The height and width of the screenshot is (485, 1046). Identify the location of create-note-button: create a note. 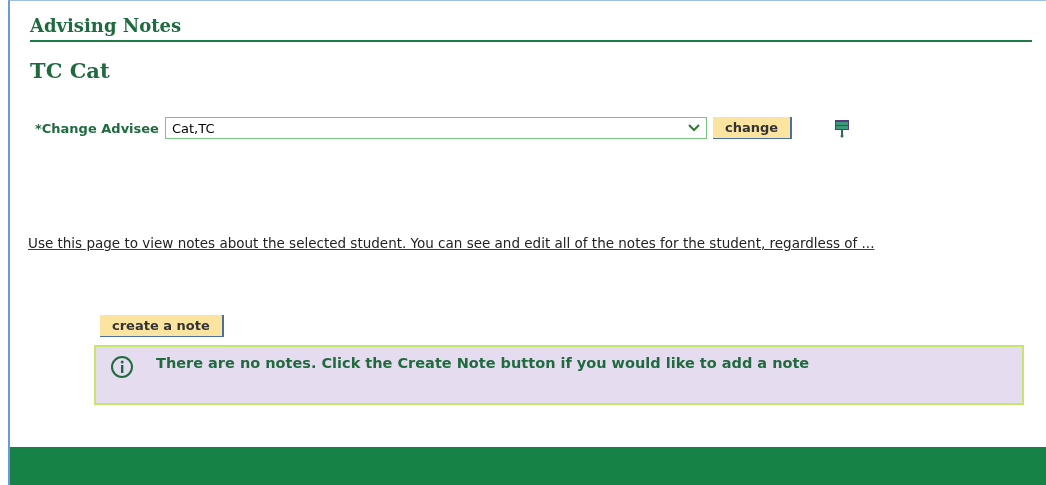
(162, 326).